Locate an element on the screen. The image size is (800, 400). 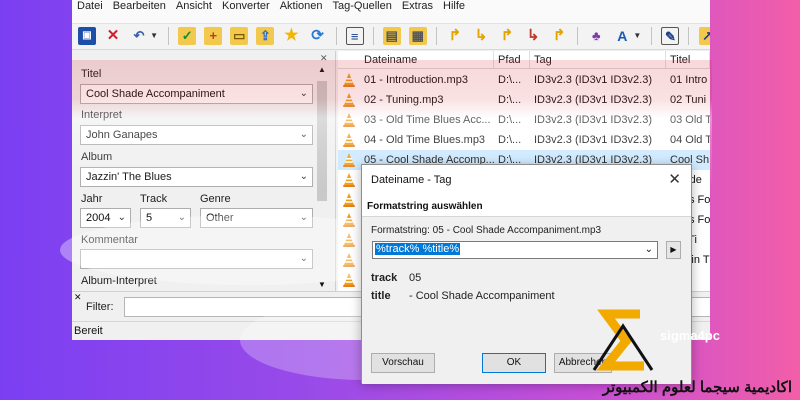
placeholder-menu-button: ▶ is located at coordinates (673, 250).